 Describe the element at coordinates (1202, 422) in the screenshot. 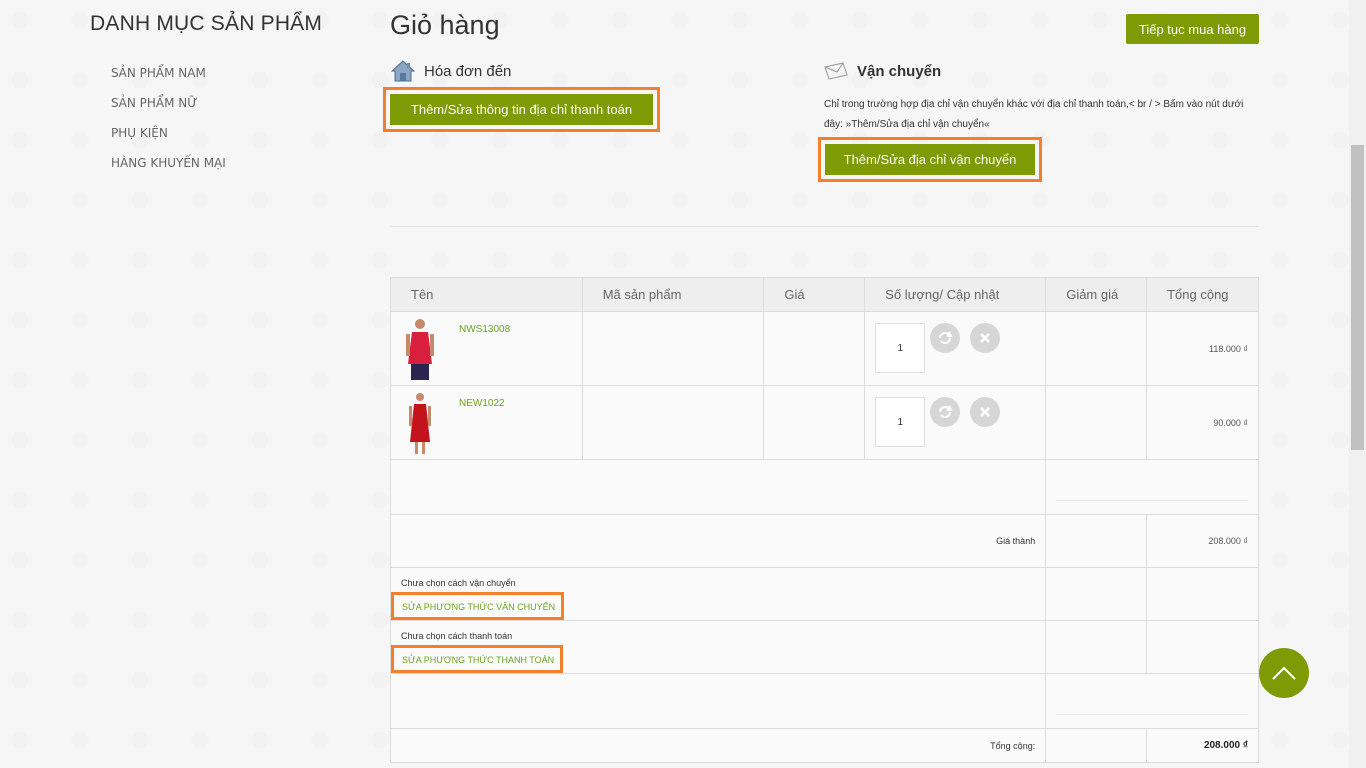

I see `item-total: 90.000 ₫` at that location.